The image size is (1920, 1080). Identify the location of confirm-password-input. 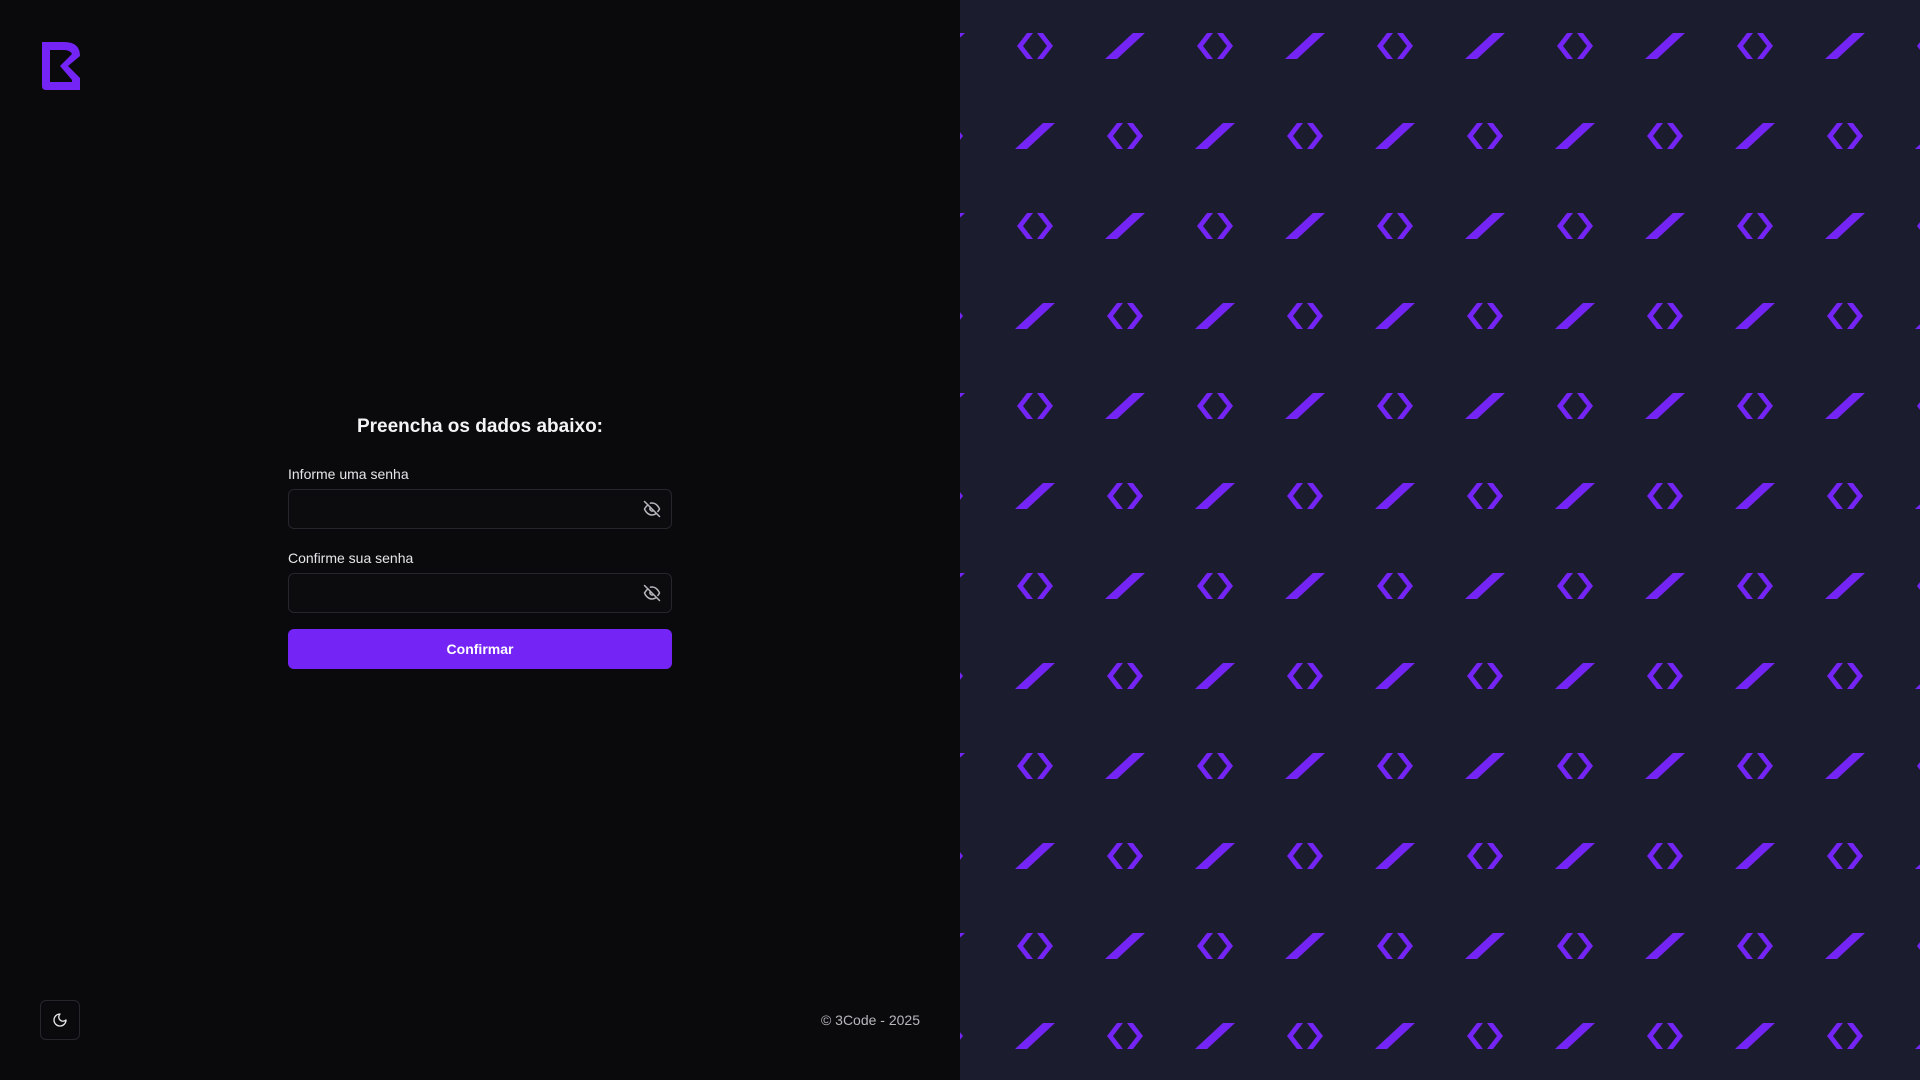
(459, 593).